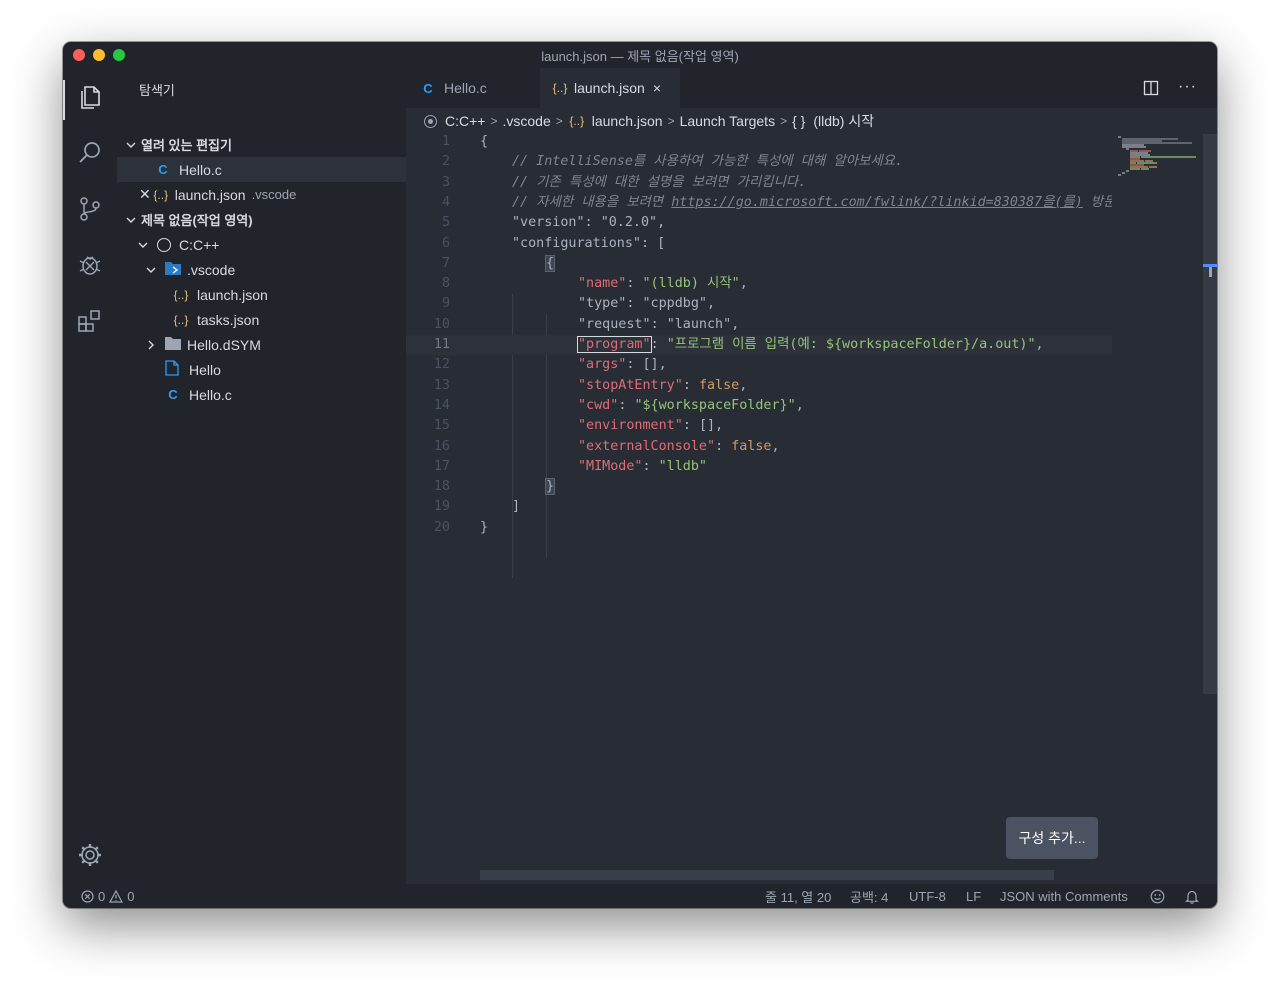  What do you see at coordinates (441, 324) in the screenshot?
I see `line-number: 10` at bounding box center [441, 324].